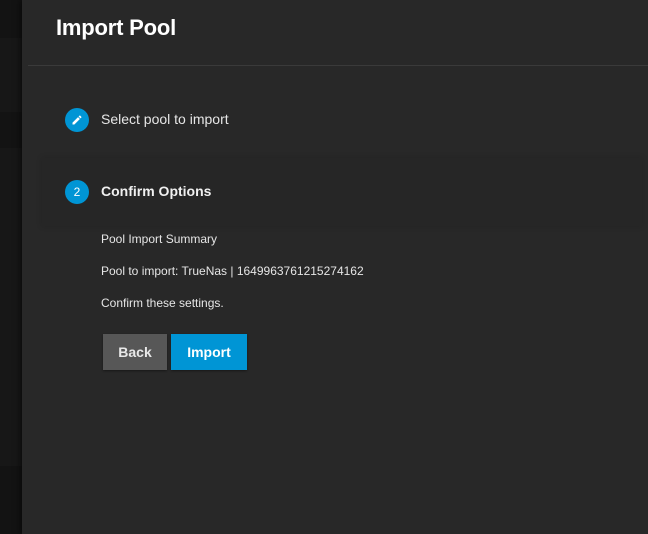  I want to click on confirm-settings-text: Confirm these settings., so click(162, 303).